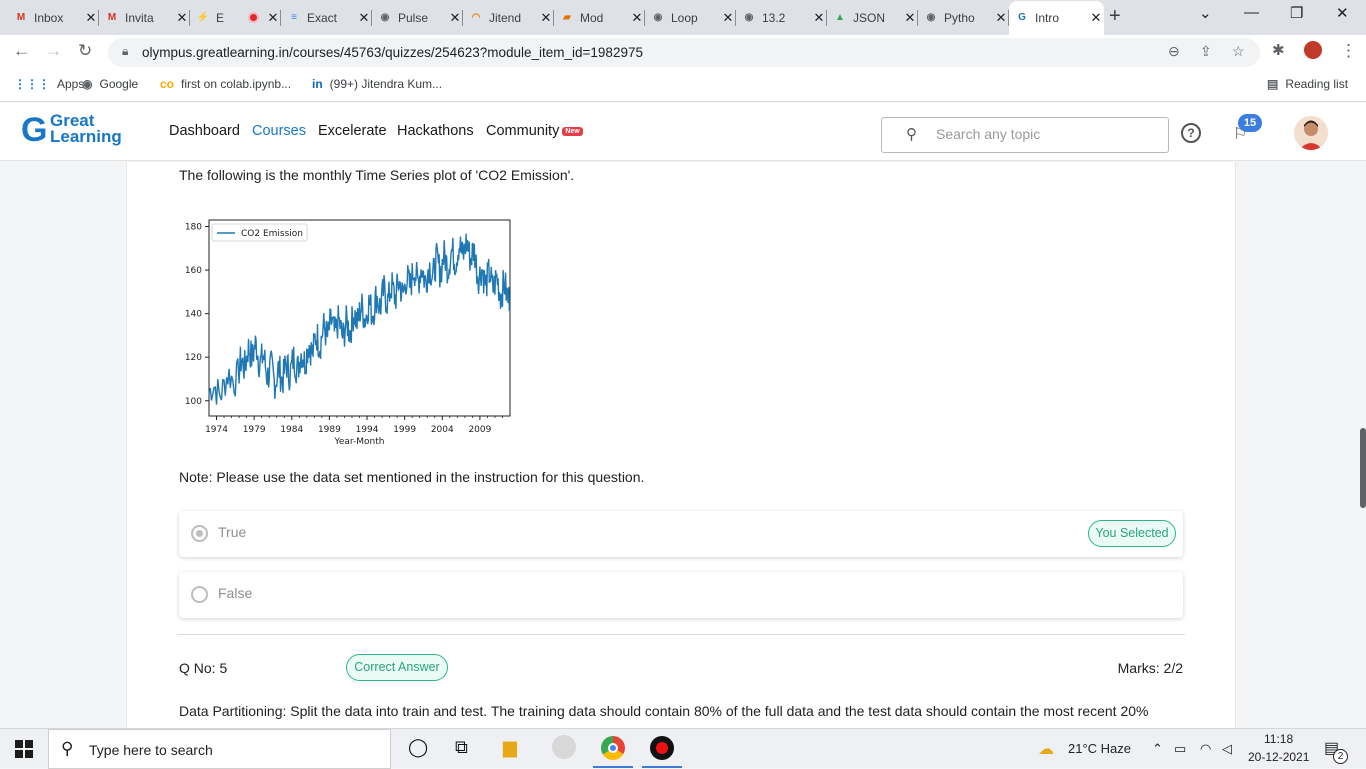 The image size is (1366, 769). What do you see at coordinates (352, 131) in the screenshot?
I see `nav-excelerate: Excelerate` at bounding box center [352, 131].